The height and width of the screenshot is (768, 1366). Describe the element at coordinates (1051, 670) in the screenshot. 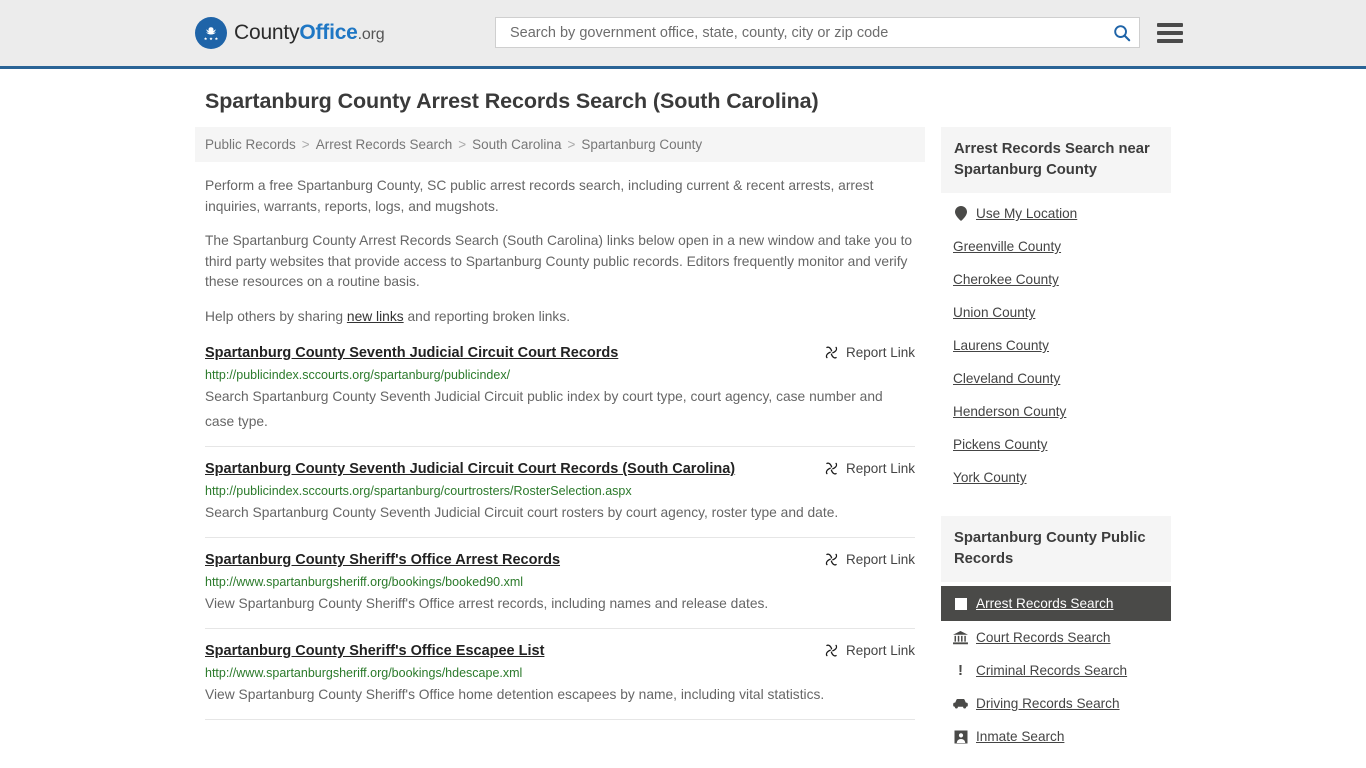

I see `sidebar-item-label: Criminal Records Search` at that location.